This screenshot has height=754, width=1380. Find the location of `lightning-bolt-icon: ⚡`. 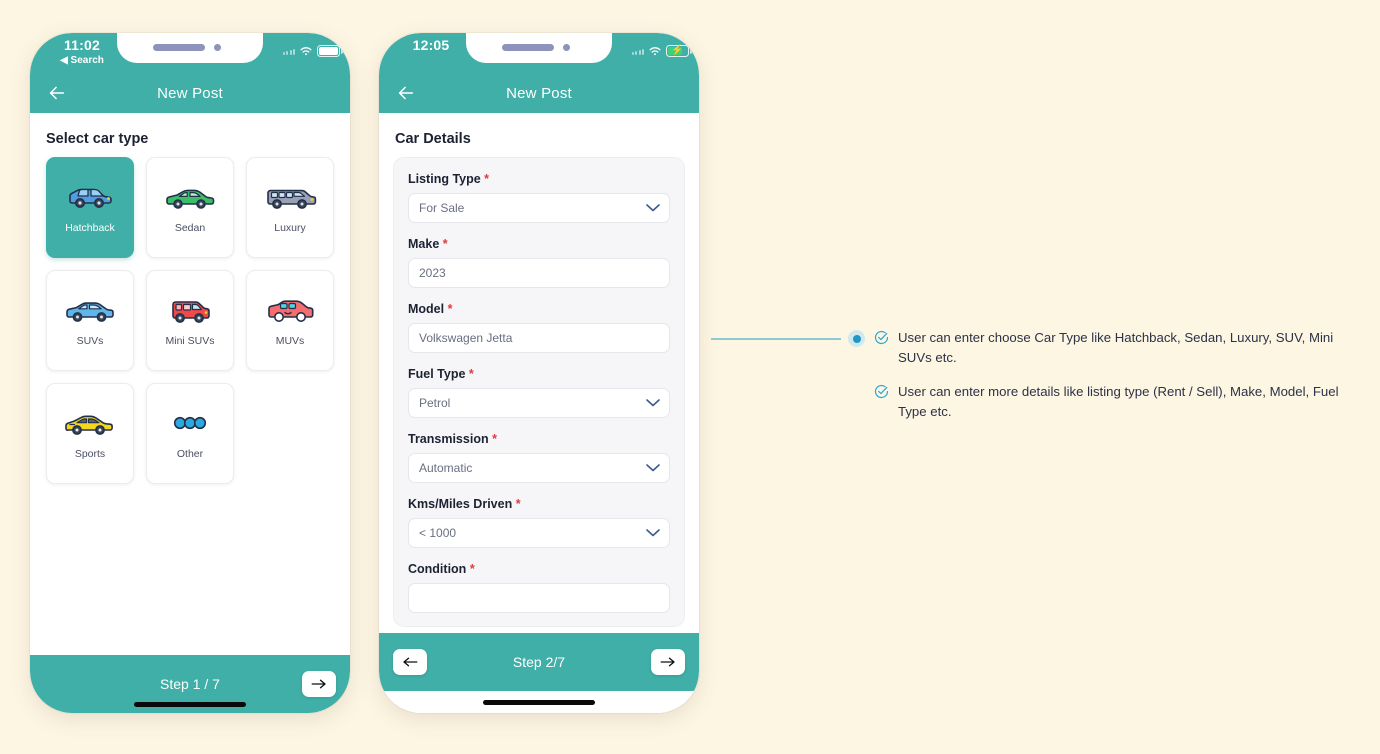

lightning-bolt-icon: ⚡ is located at coordinates (677, 50).